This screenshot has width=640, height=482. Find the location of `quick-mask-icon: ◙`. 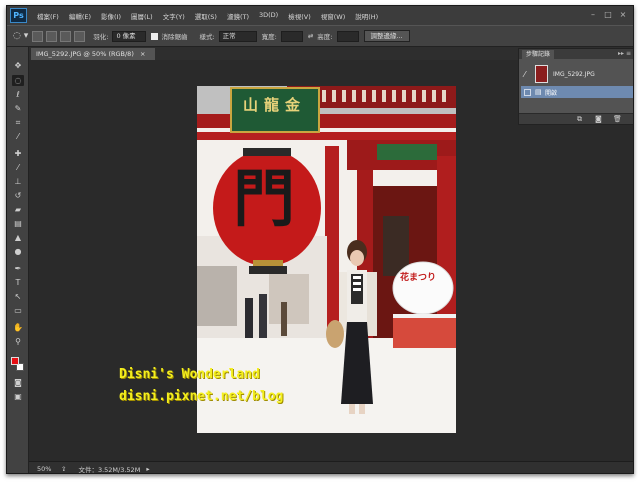

quick-mask-icon: ◙ is located at coordinates (18, 382).